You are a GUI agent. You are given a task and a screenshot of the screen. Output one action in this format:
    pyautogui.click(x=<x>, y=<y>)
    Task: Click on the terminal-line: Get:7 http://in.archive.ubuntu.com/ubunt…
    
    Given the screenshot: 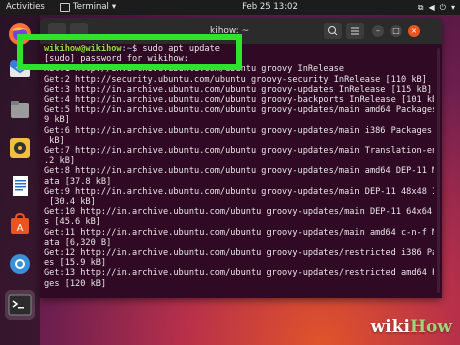 What is the action you would take?
    pyautogui.click(x=239, y=151)
    